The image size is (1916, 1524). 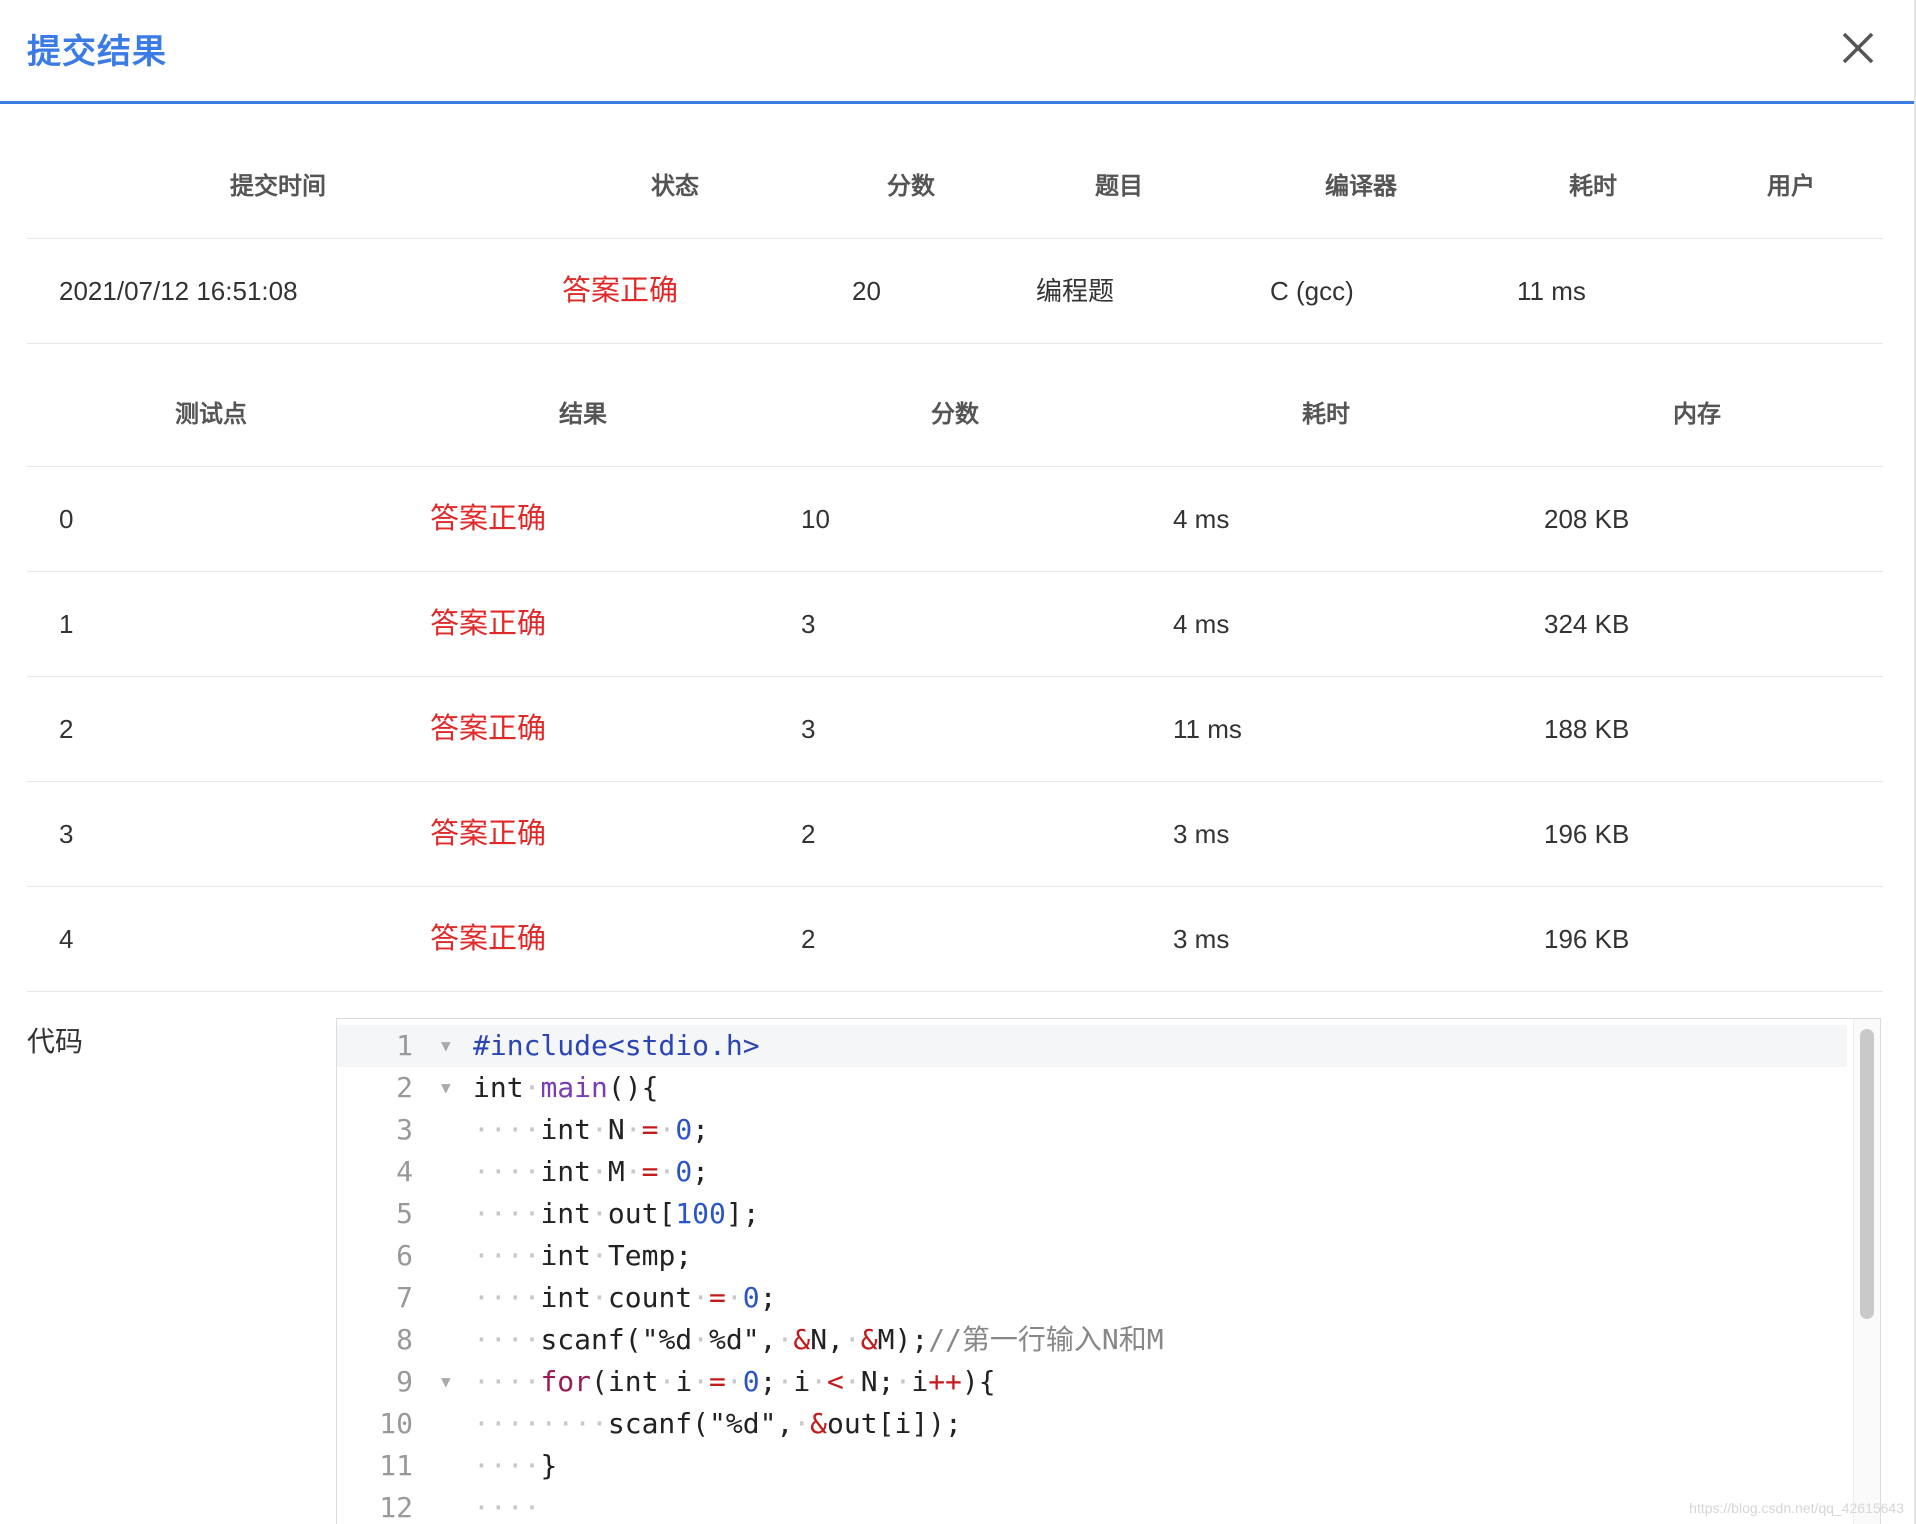 What do you see at coordinates (404, 1381) in the screenshot?
I see `line-number: 9` at bounding box center [404, 1381].